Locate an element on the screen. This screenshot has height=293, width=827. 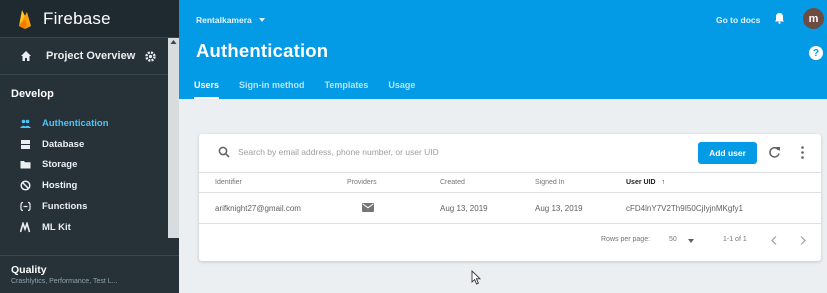
column-header-user-uid: User UID ↑ is located at coordinates (645, 182).